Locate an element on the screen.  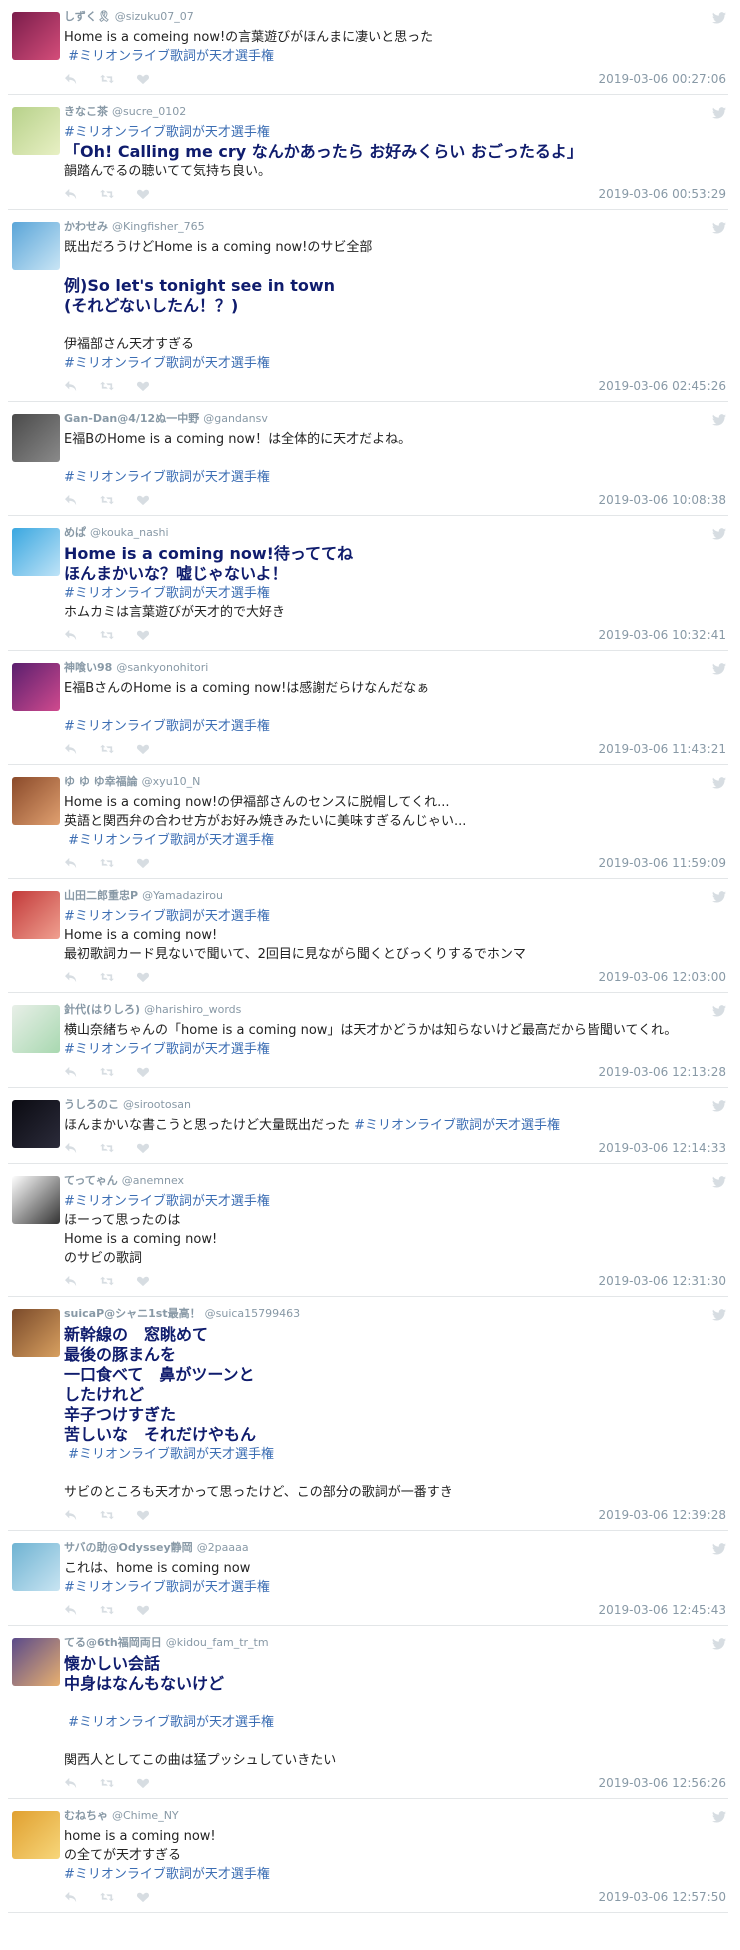
tweet-timestamp: 2019-03-06 12:39:28 is located at coordinates (662, 1515).